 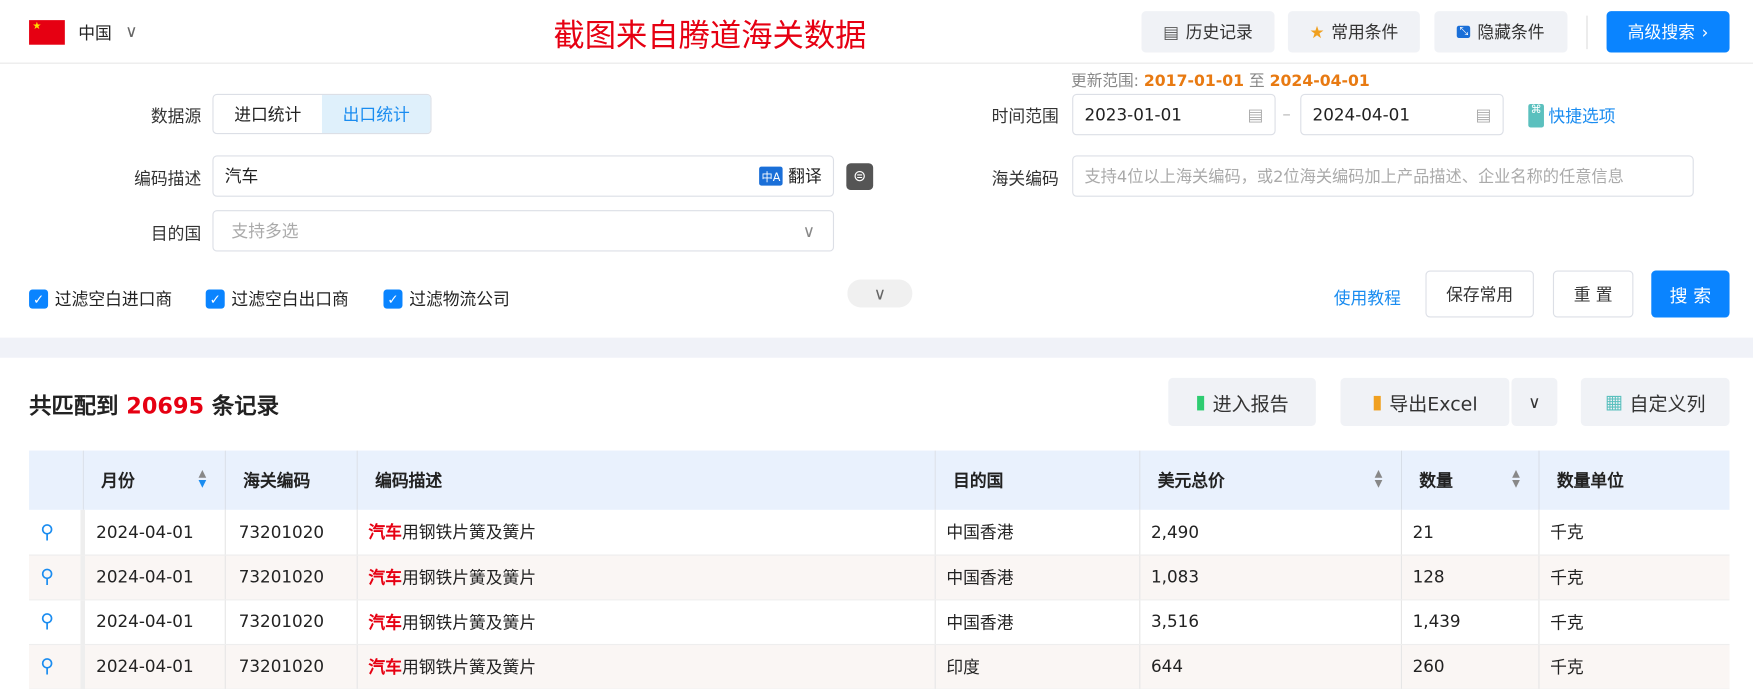 What do you see at coordinates (1208, 32) in the screenshot?
I see `history-button: ▤ 历史记录` at bounding box center [1208, 32].